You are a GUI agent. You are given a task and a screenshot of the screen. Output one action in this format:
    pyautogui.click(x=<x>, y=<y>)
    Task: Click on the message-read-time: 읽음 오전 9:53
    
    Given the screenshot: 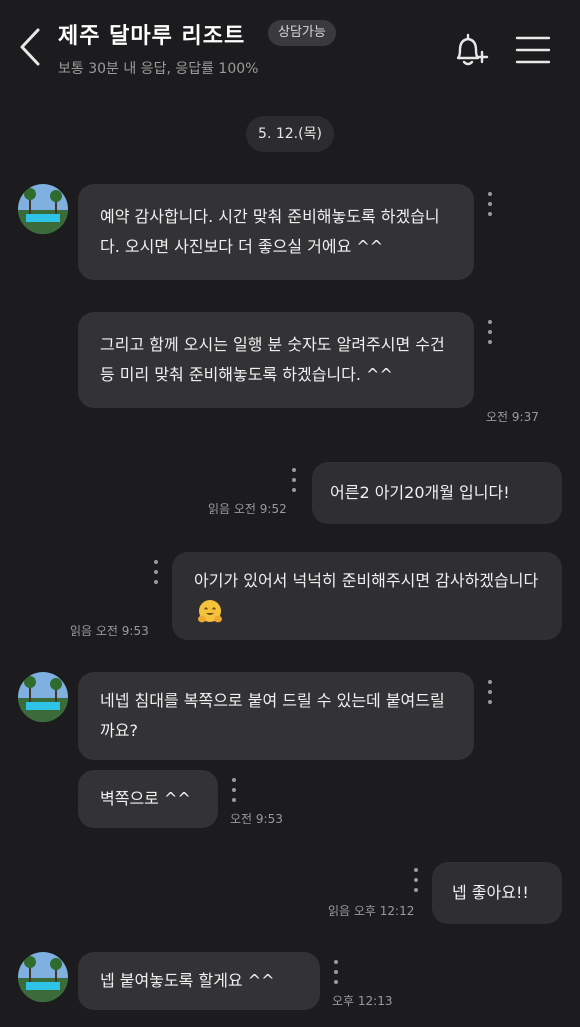 What is the action you would take?
    pyautogui.click(x=109, y=631)
    